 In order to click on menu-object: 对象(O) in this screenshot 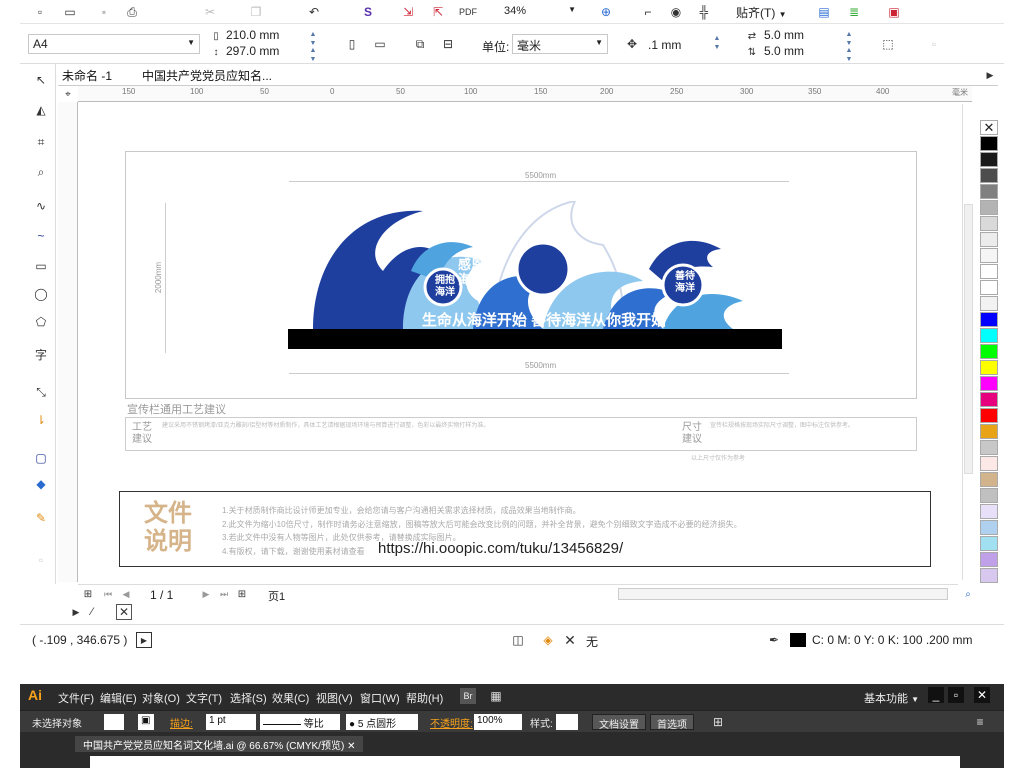, I will do `click(161, 698)`.